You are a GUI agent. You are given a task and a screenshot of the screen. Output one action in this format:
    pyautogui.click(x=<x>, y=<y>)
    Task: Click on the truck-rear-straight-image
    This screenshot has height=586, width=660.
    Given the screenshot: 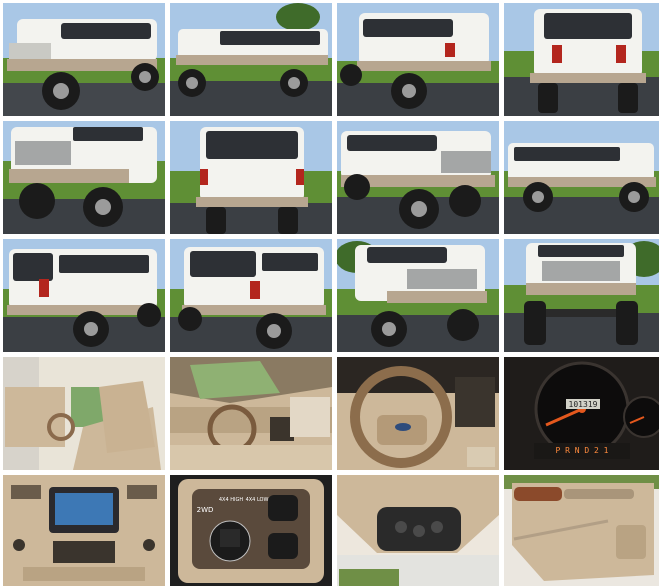 What is the action you would take?
    pyautogui.click(x=251, y=177)
    